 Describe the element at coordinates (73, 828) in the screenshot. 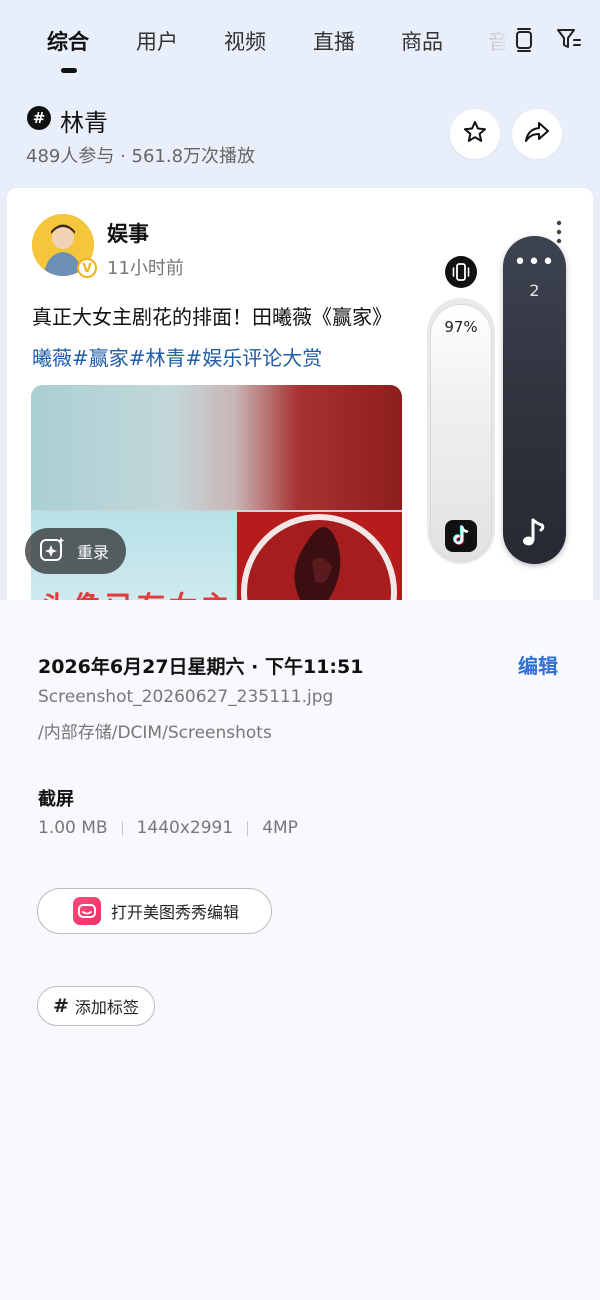

I see `file-size: 1.00 MB` at that location.